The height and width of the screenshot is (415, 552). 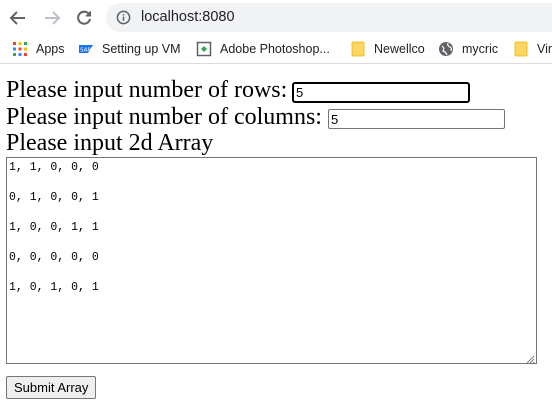 I want to click on svg-text: SAP, so click(x=85, y=51).